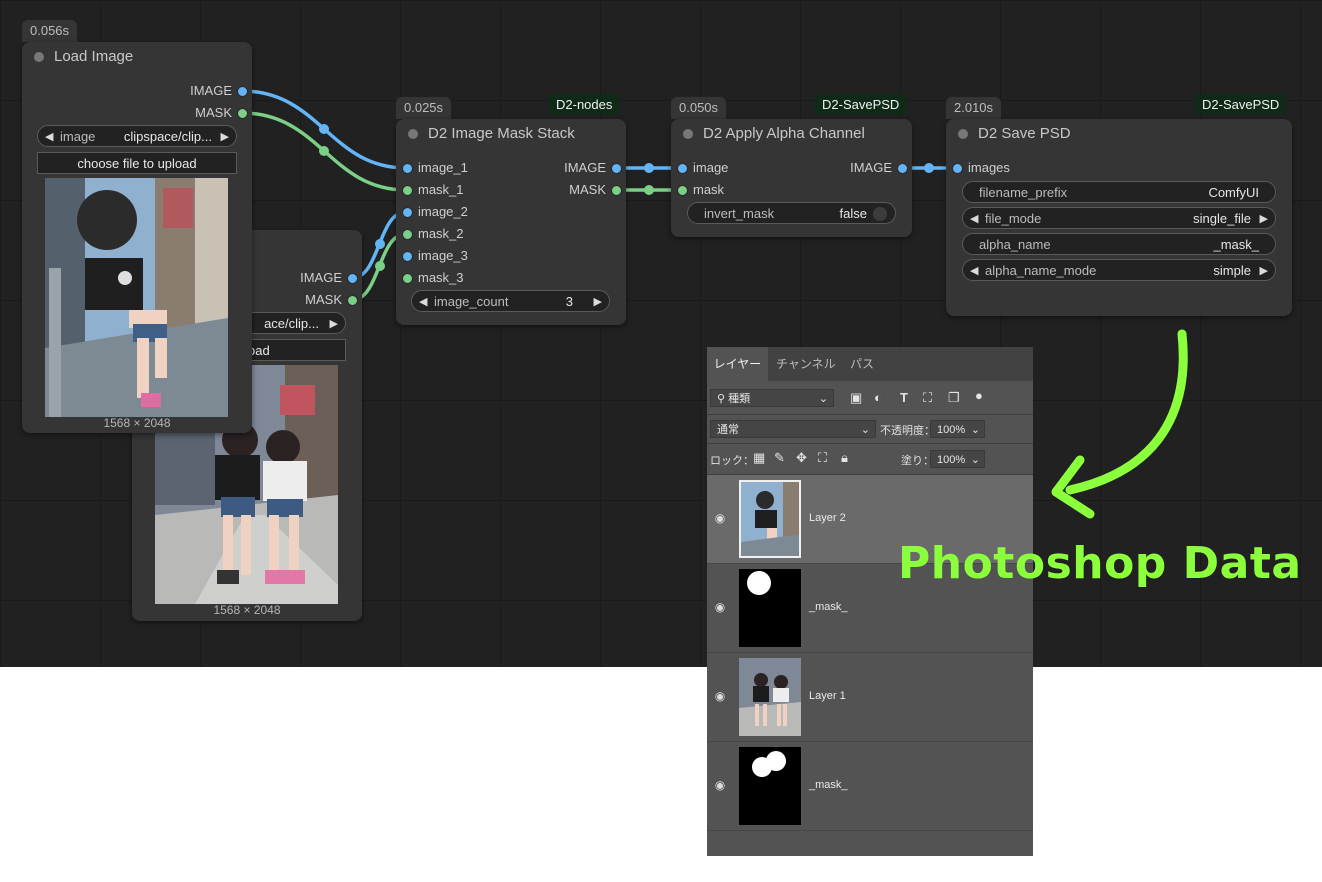  Describe the element at coordinates (1222, 218) in the screenshot. I see `widget-value: single_file` at that location.